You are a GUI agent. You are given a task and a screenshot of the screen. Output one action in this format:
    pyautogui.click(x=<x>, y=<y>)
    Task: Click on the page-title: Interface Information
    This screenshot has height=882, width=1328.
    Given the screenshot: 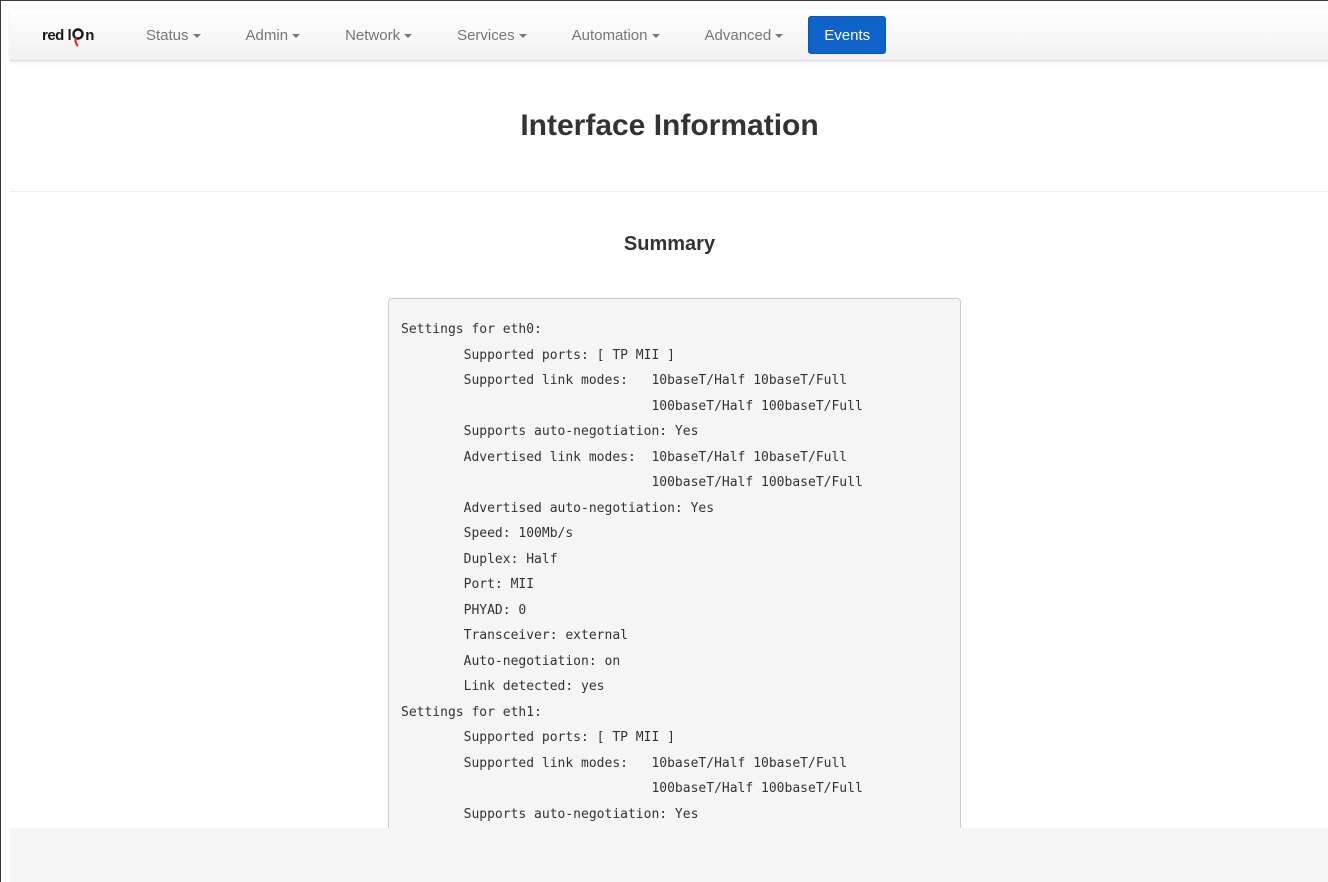 What is the action you would take?
    pyautogui.click(x=669, y=125)
    